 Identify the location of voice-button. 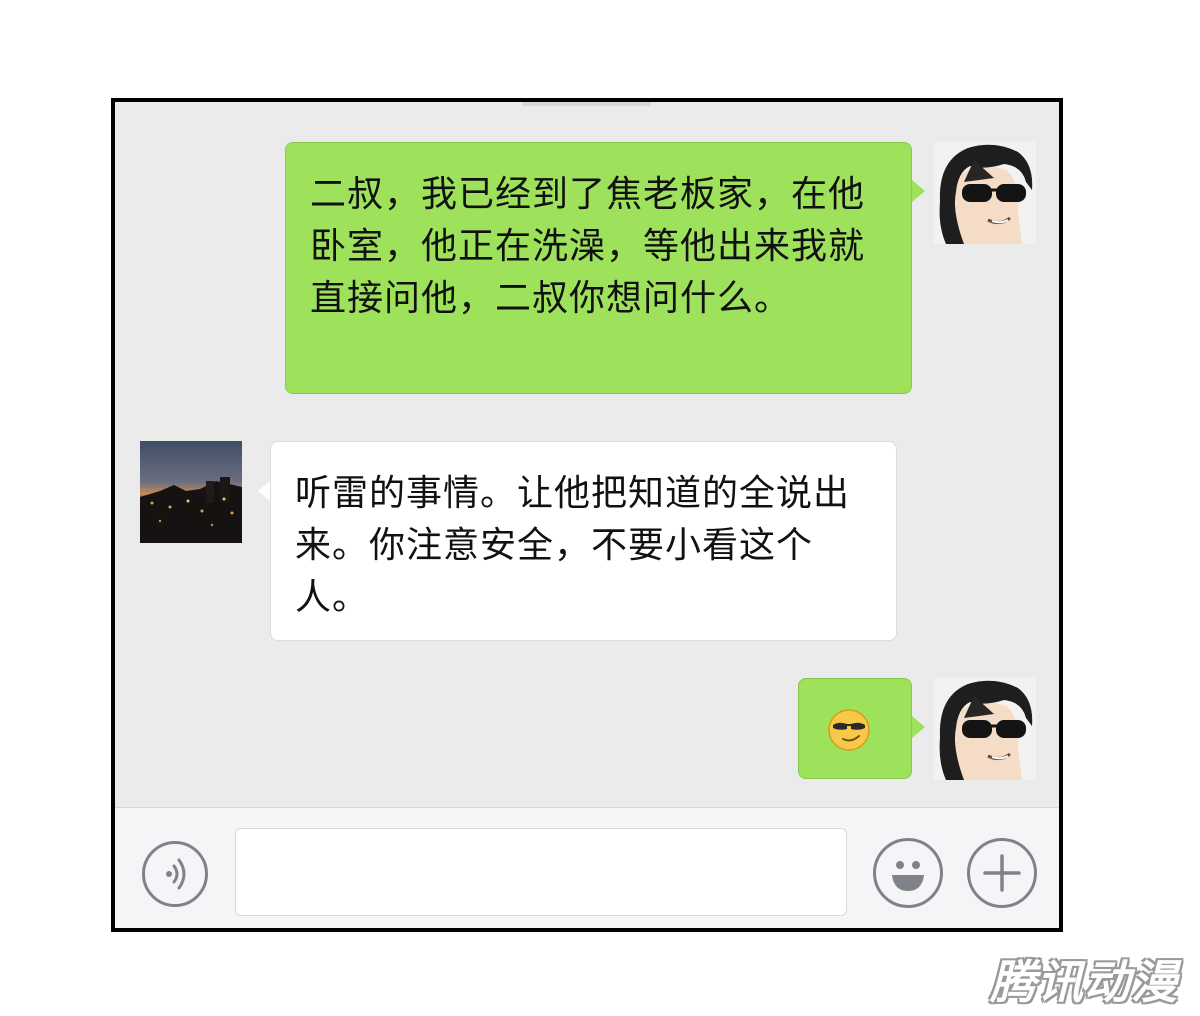
(175, 874).